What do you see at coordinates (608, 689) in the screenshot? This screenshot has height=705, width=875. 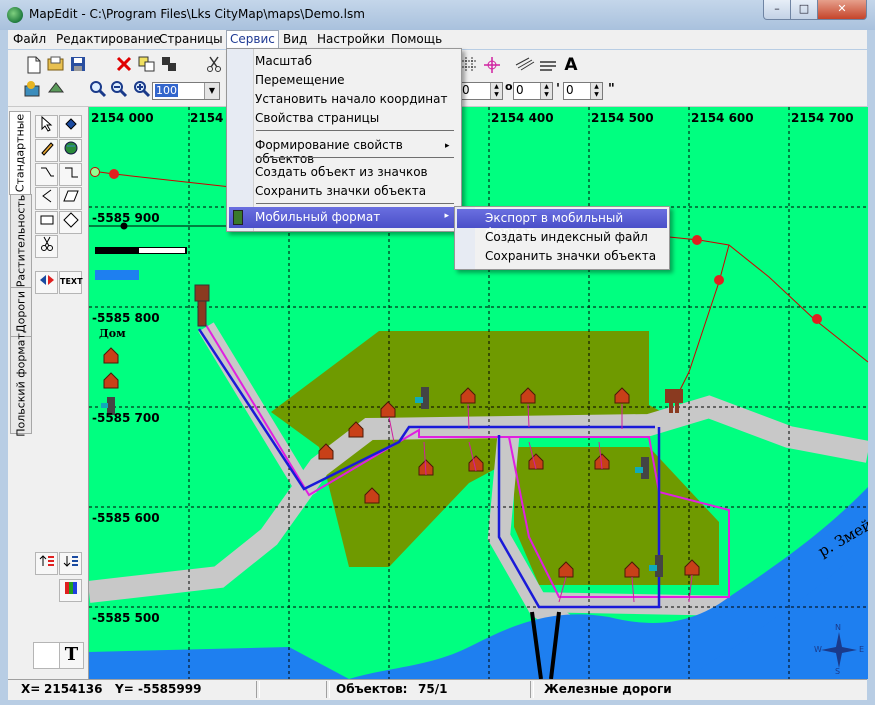 I see `status-layer: Железные дороги` at bounding box center [608, 689].